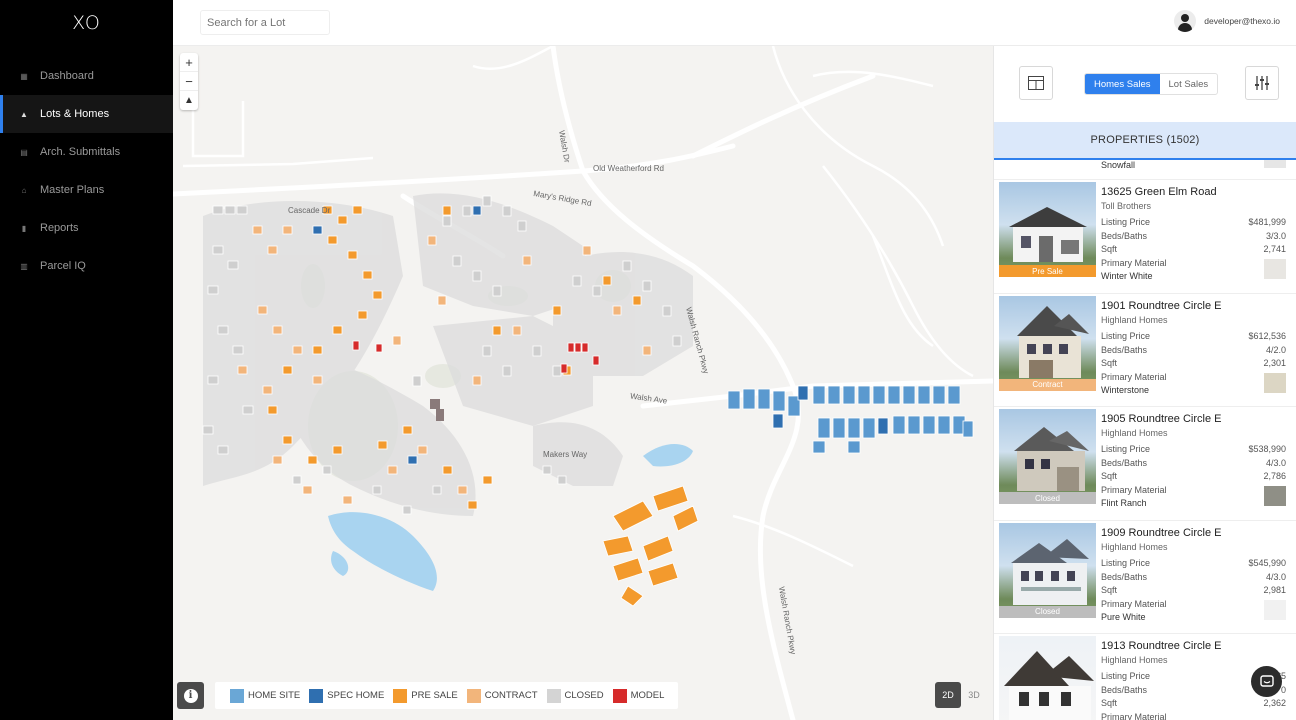 The width and height of the screenshot is (1296, 720). I want to click on app-logo: XO, so click(86, 23).